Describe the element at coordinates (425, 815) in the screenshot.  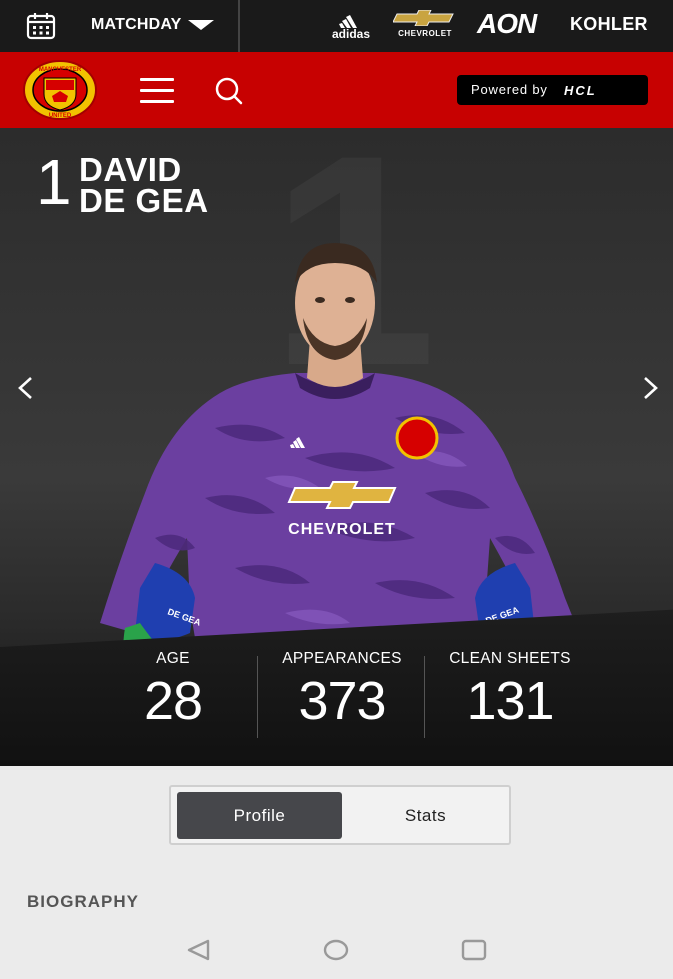
I see `tab-stats: Stats` at that location.